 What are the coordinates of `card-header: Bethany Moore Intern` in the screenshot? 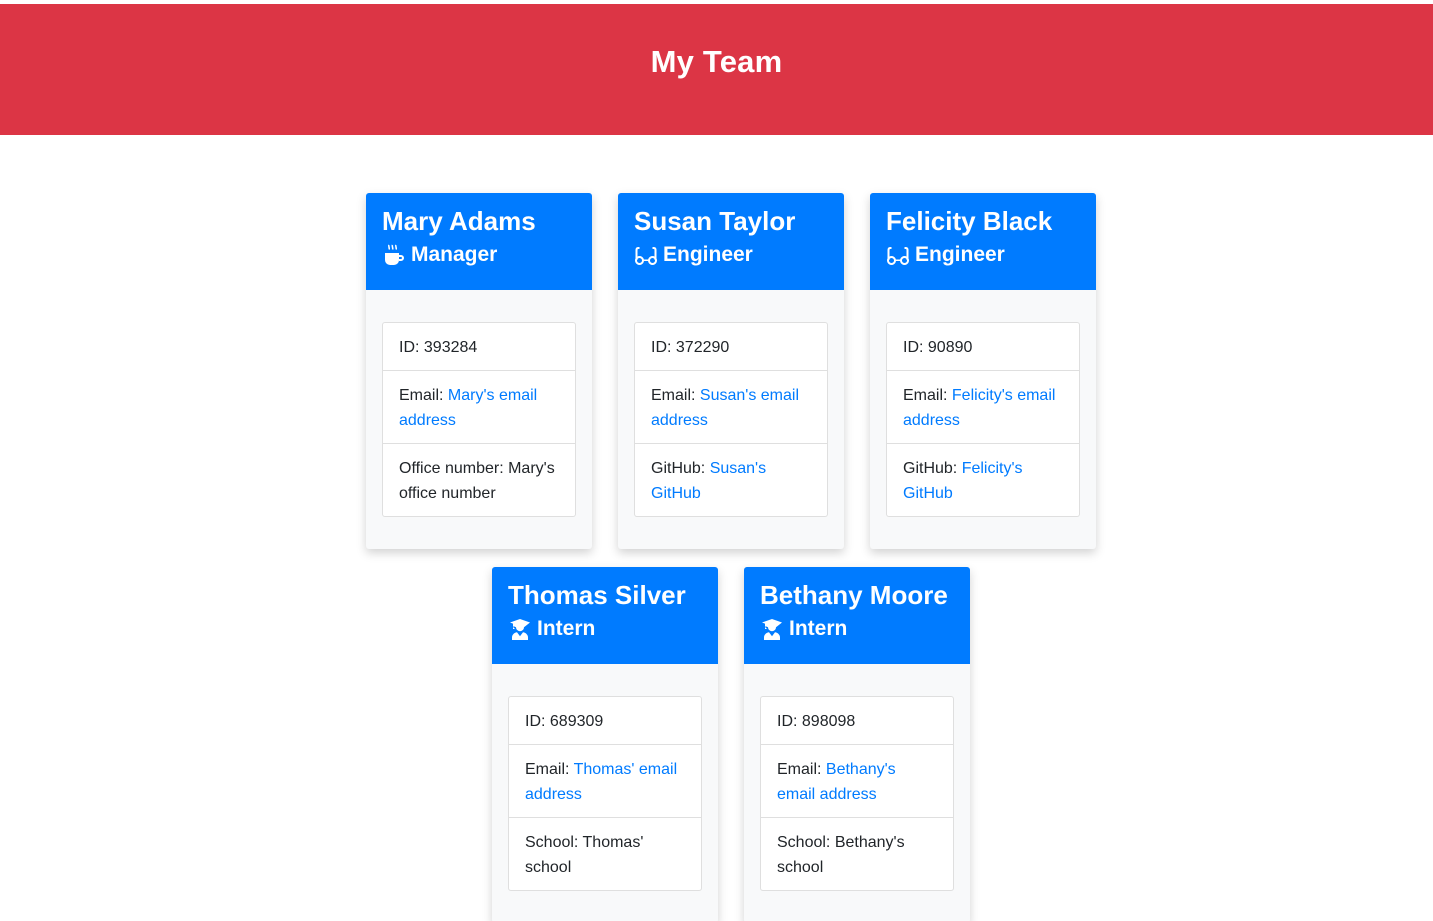 It's located at (857, 615).